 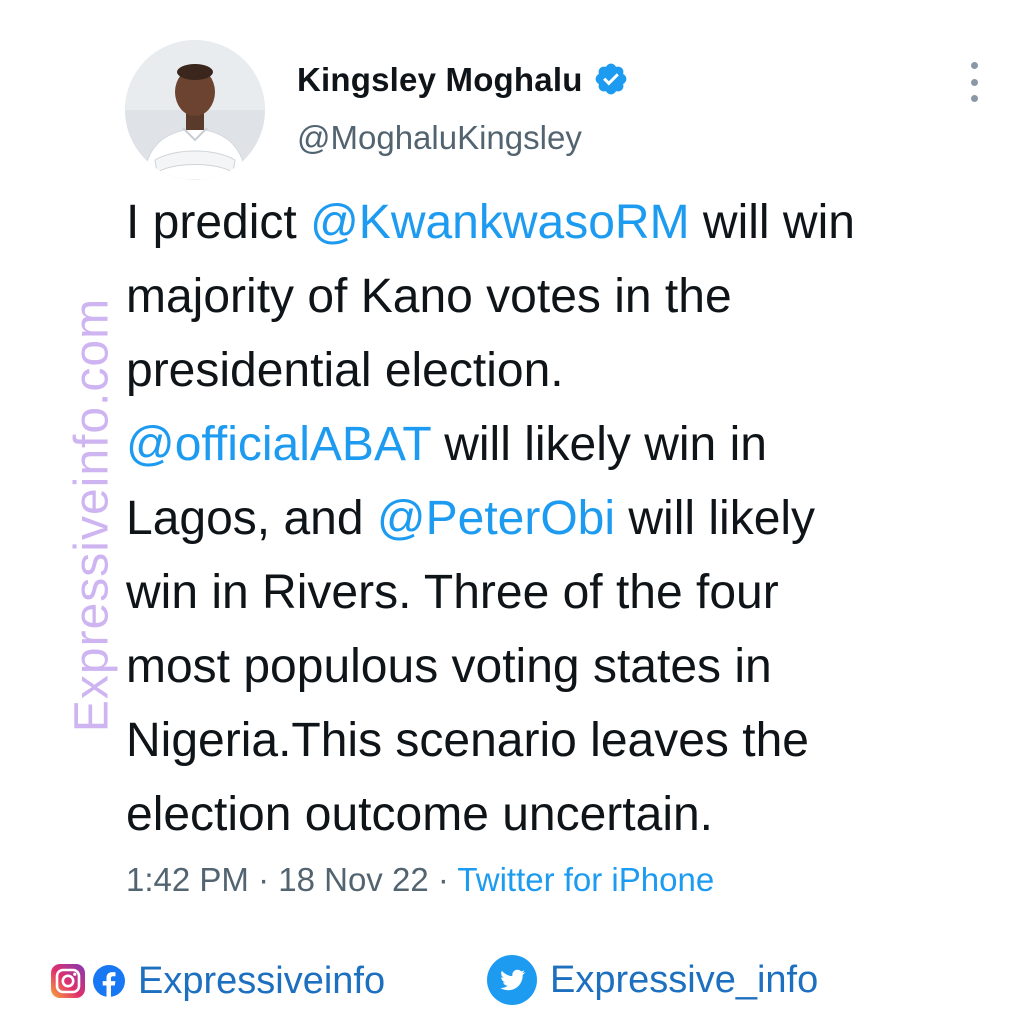 I want to click on tweet-text-line: Nigeria.This scenario leaves the, so click(x=566, y=741).